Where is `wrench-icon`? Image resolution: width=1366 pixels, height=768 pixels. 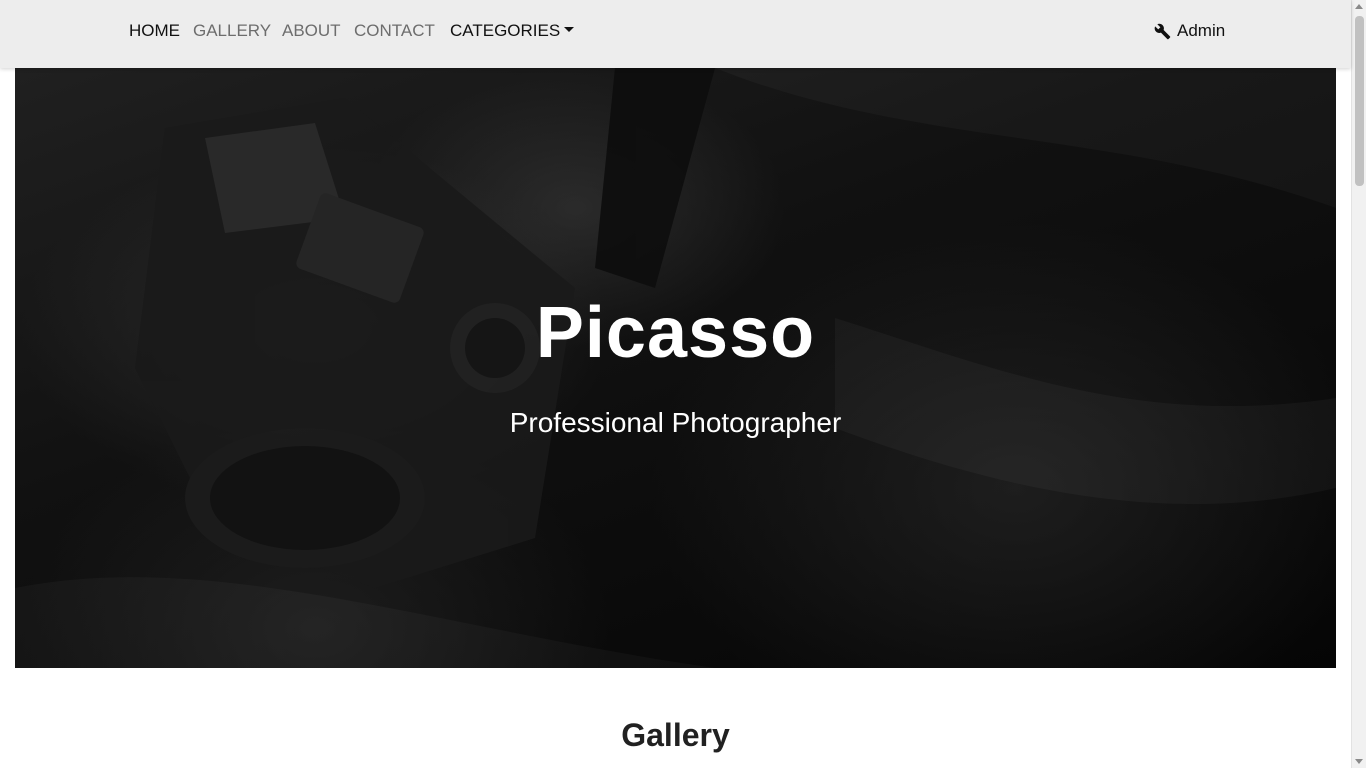
wrench-icon is located at coordinates (1162, 31).